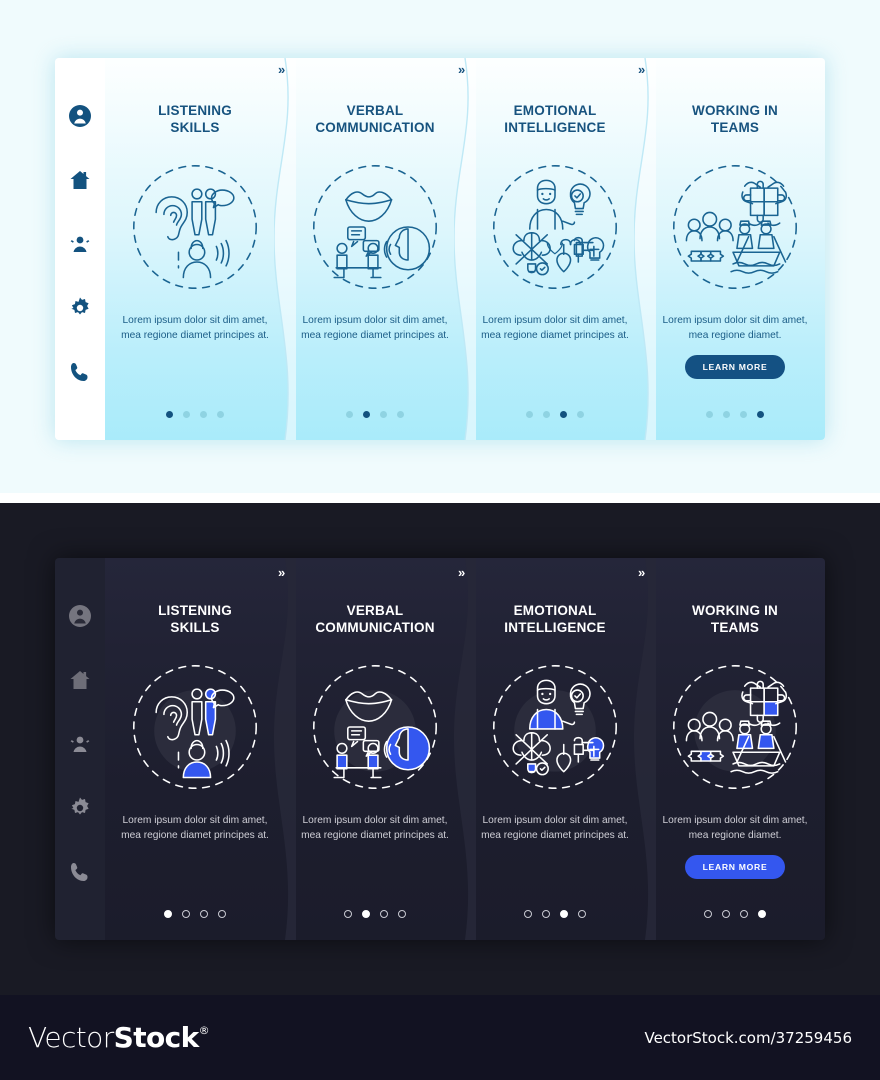 This screenshot has height=1080, width=880. What do you see at coordinates (735, 619) in the screenshot?
I see `card-title: WORKING IN TEAMS` at bounding box center [735, 619].